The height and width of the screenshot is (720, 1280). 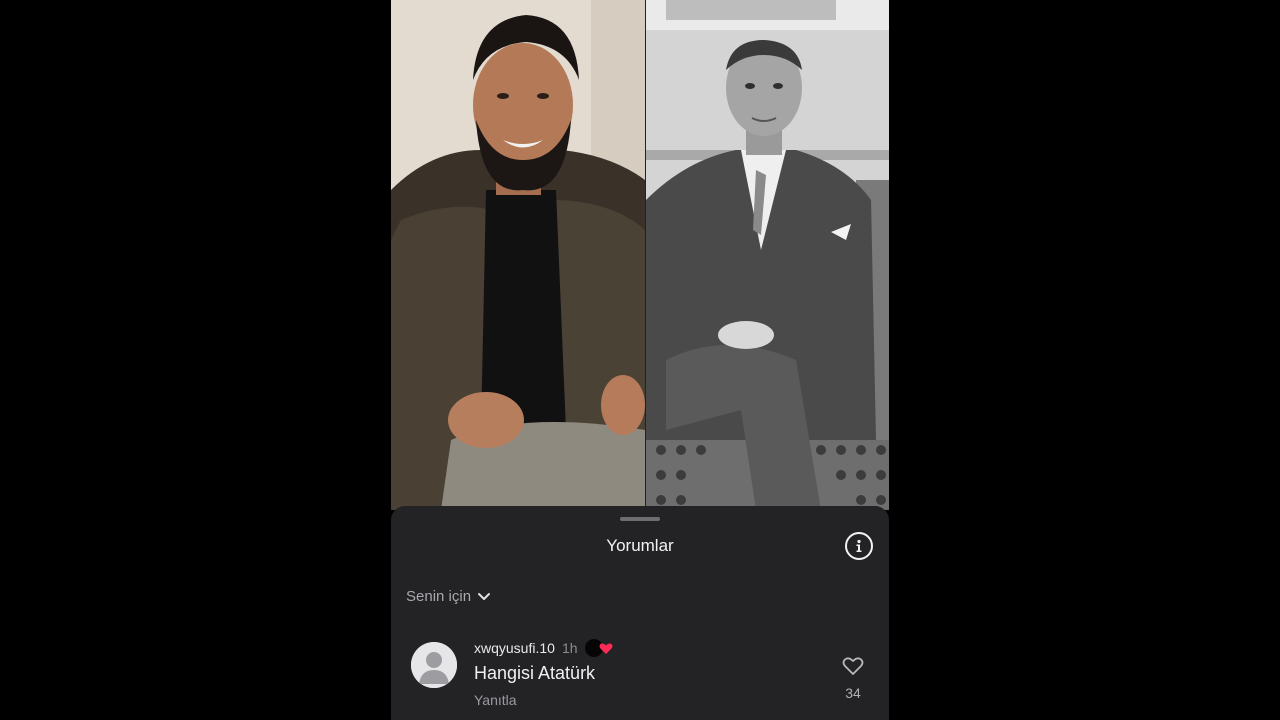 I want to click on reply-button: Yanıtla, so click(x=495, y=700).